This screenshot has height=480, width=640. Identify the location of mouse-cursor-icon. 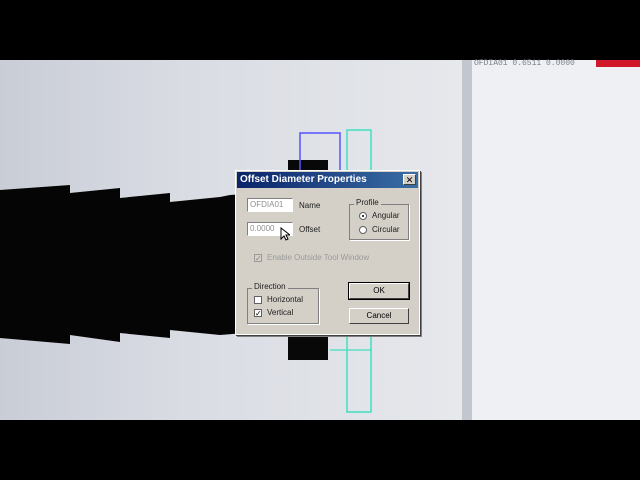
(285, 234).